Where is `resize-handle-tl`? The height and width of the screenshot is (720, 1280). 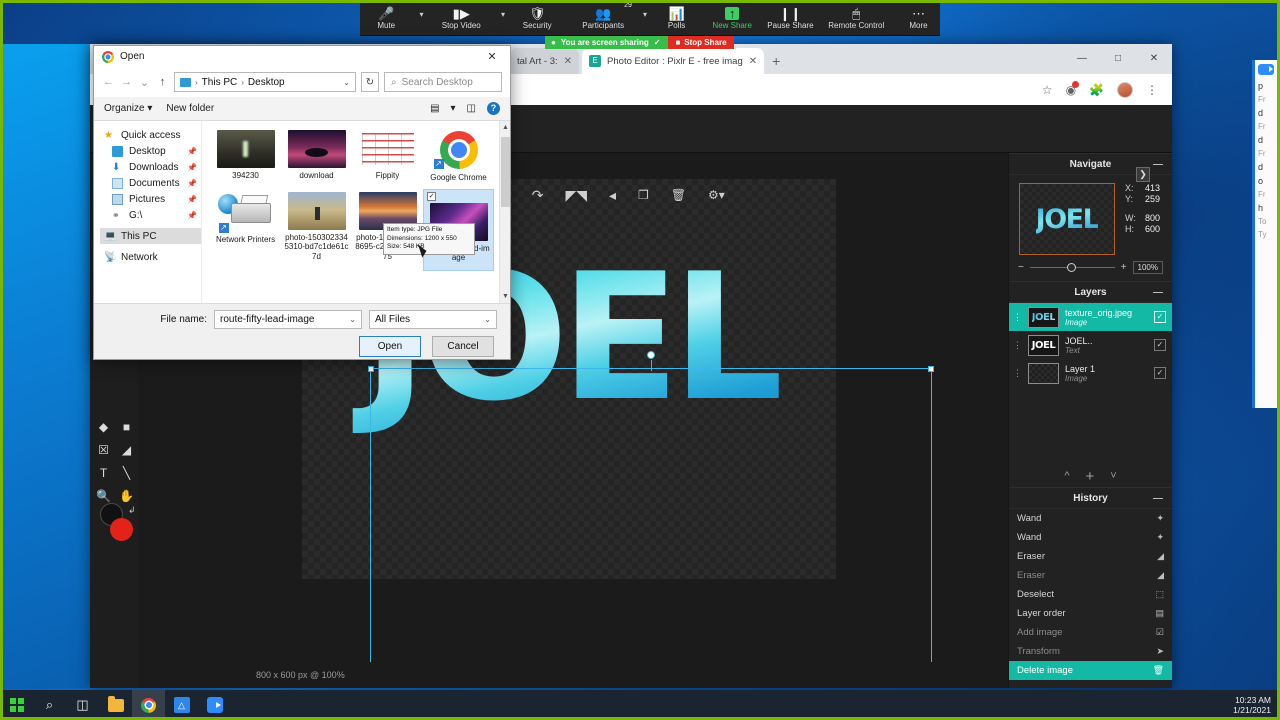 resize-handle-tl is located at coordinates (371, 369).